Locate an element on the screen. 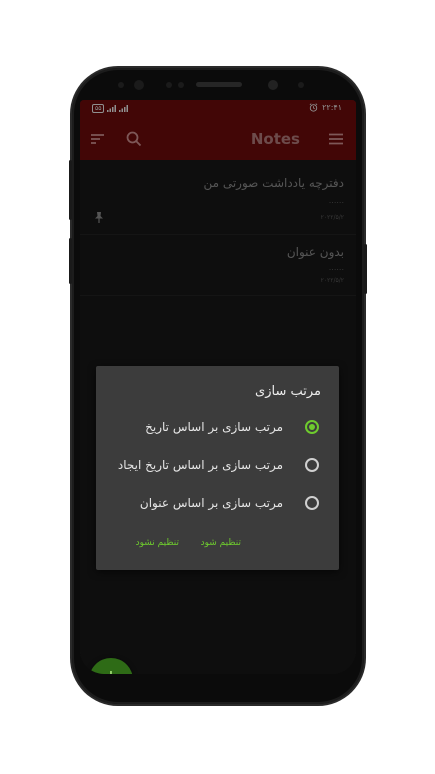  sort-option-title: مرتب سازی بر اساس عنوان is located at coordinates (217, 503).